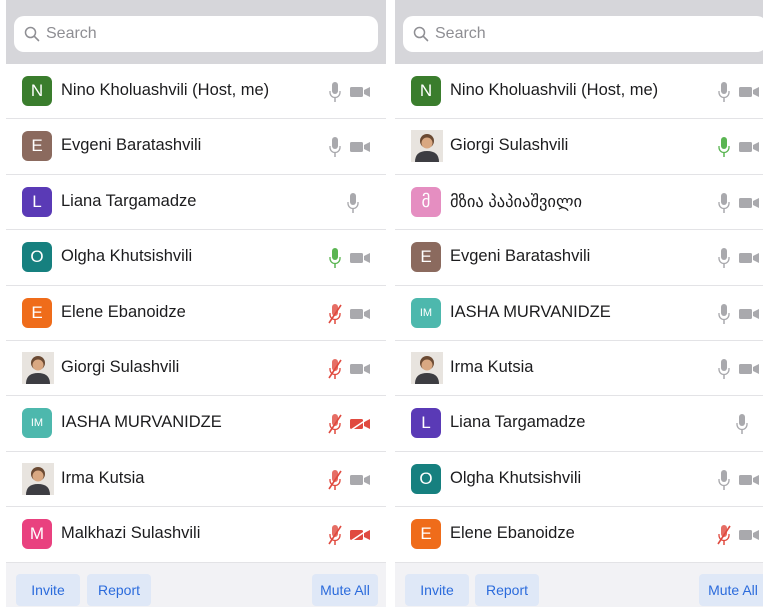 This screenshot has height=607, width=763. I want to click on avatar: M, so click(37, 534).